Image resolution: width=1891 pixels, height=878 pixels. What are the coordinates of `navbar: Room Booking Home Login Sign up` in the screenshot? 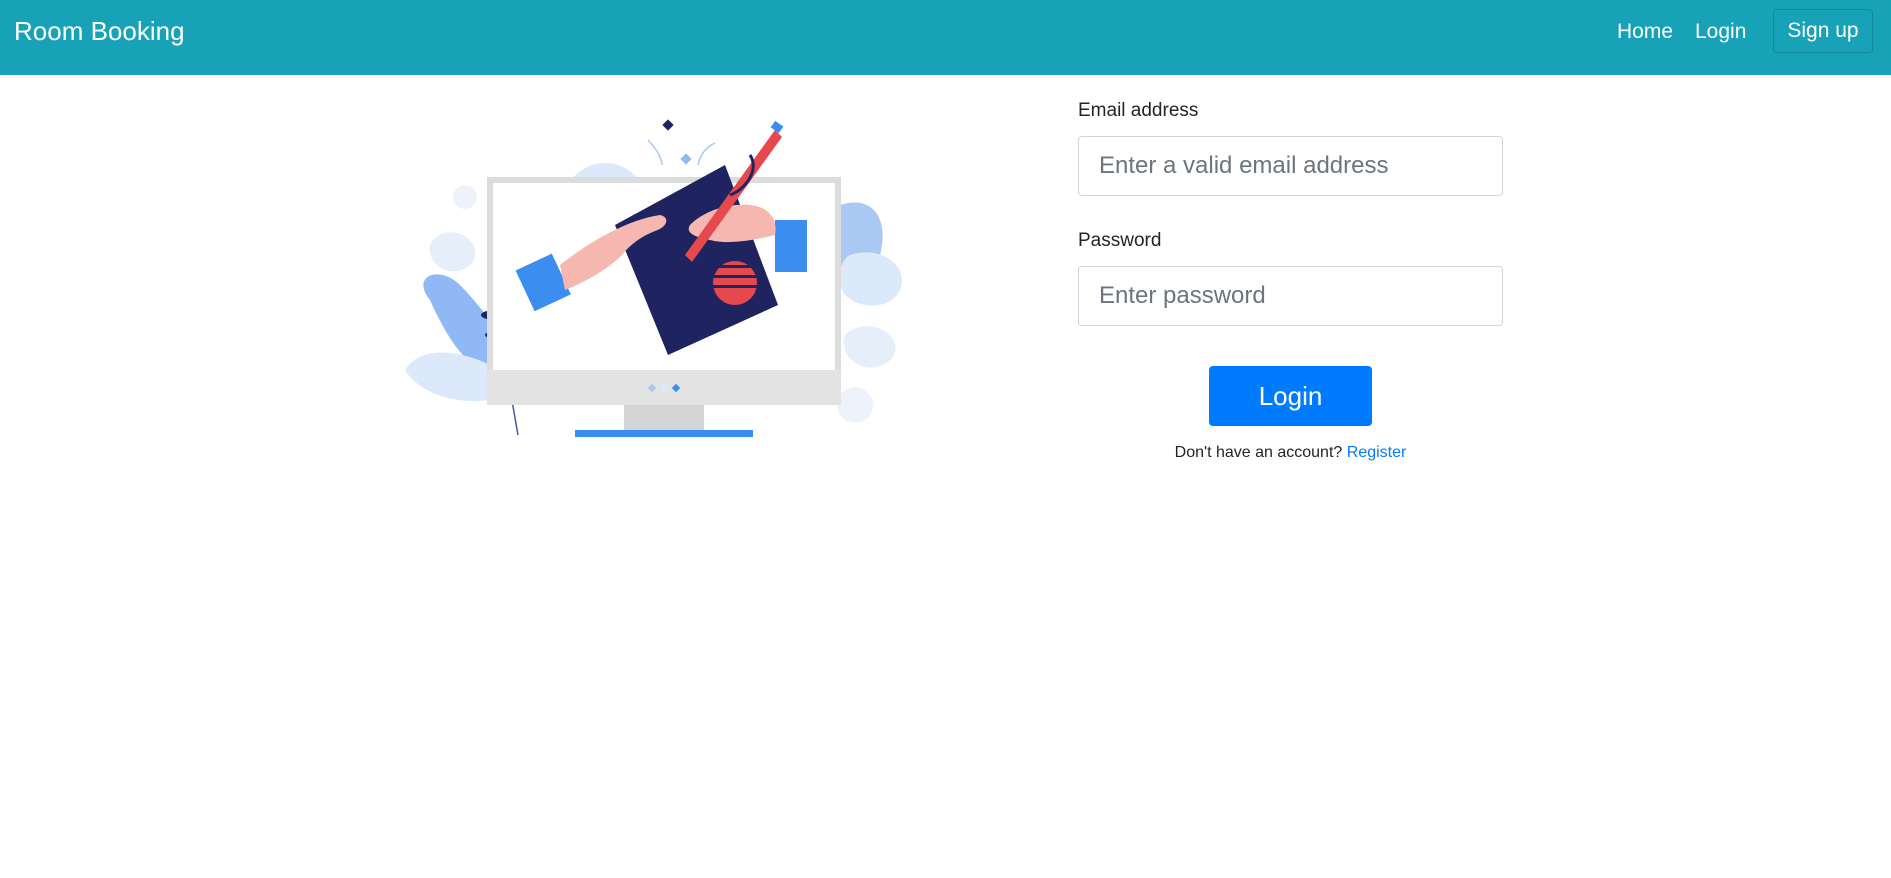 It's located at (945, 37).